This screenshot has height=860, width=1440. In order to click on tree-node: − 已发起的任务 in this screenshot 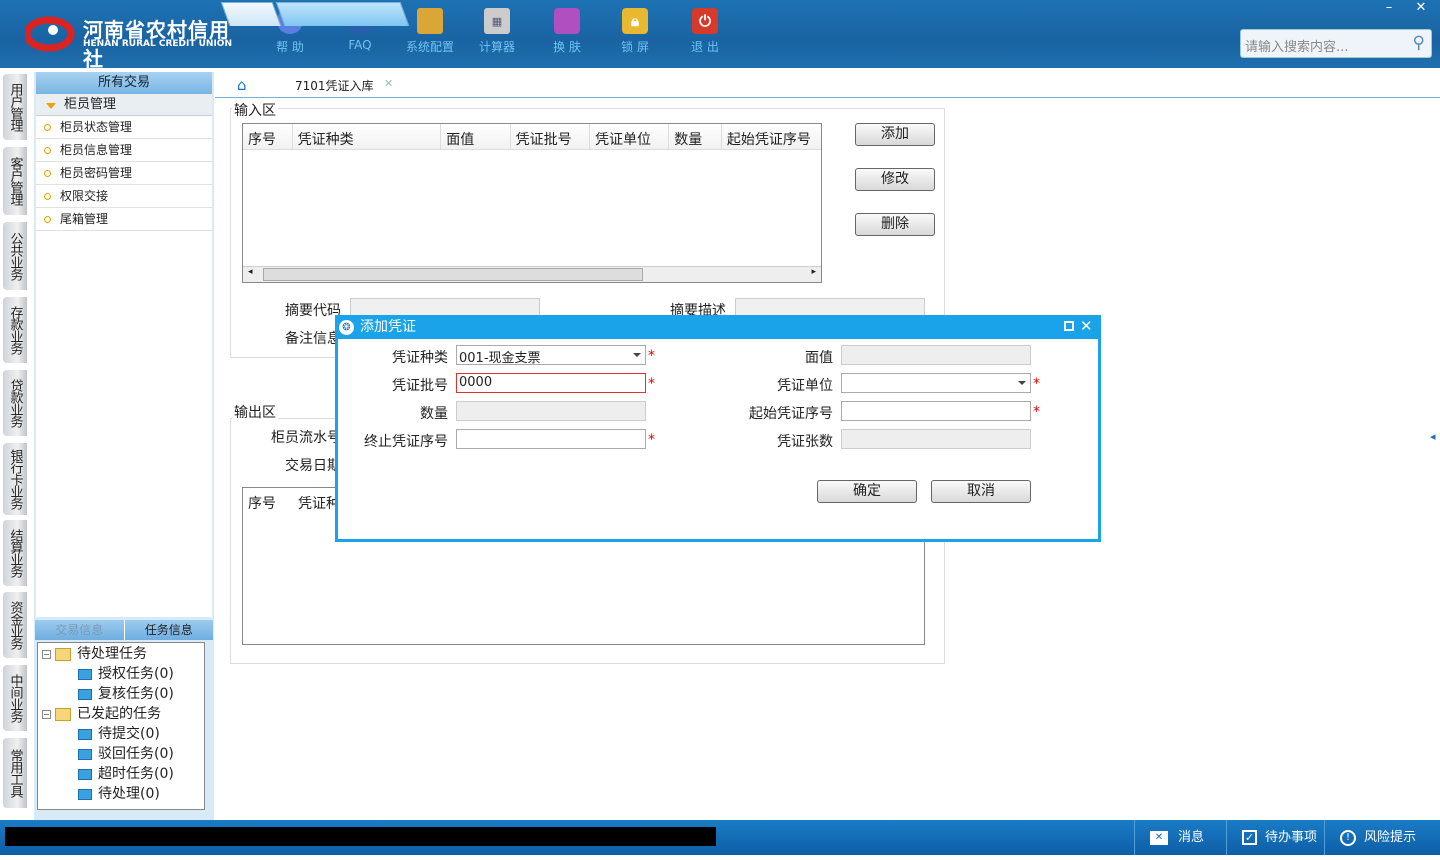, I will do `click(121, 714)`.